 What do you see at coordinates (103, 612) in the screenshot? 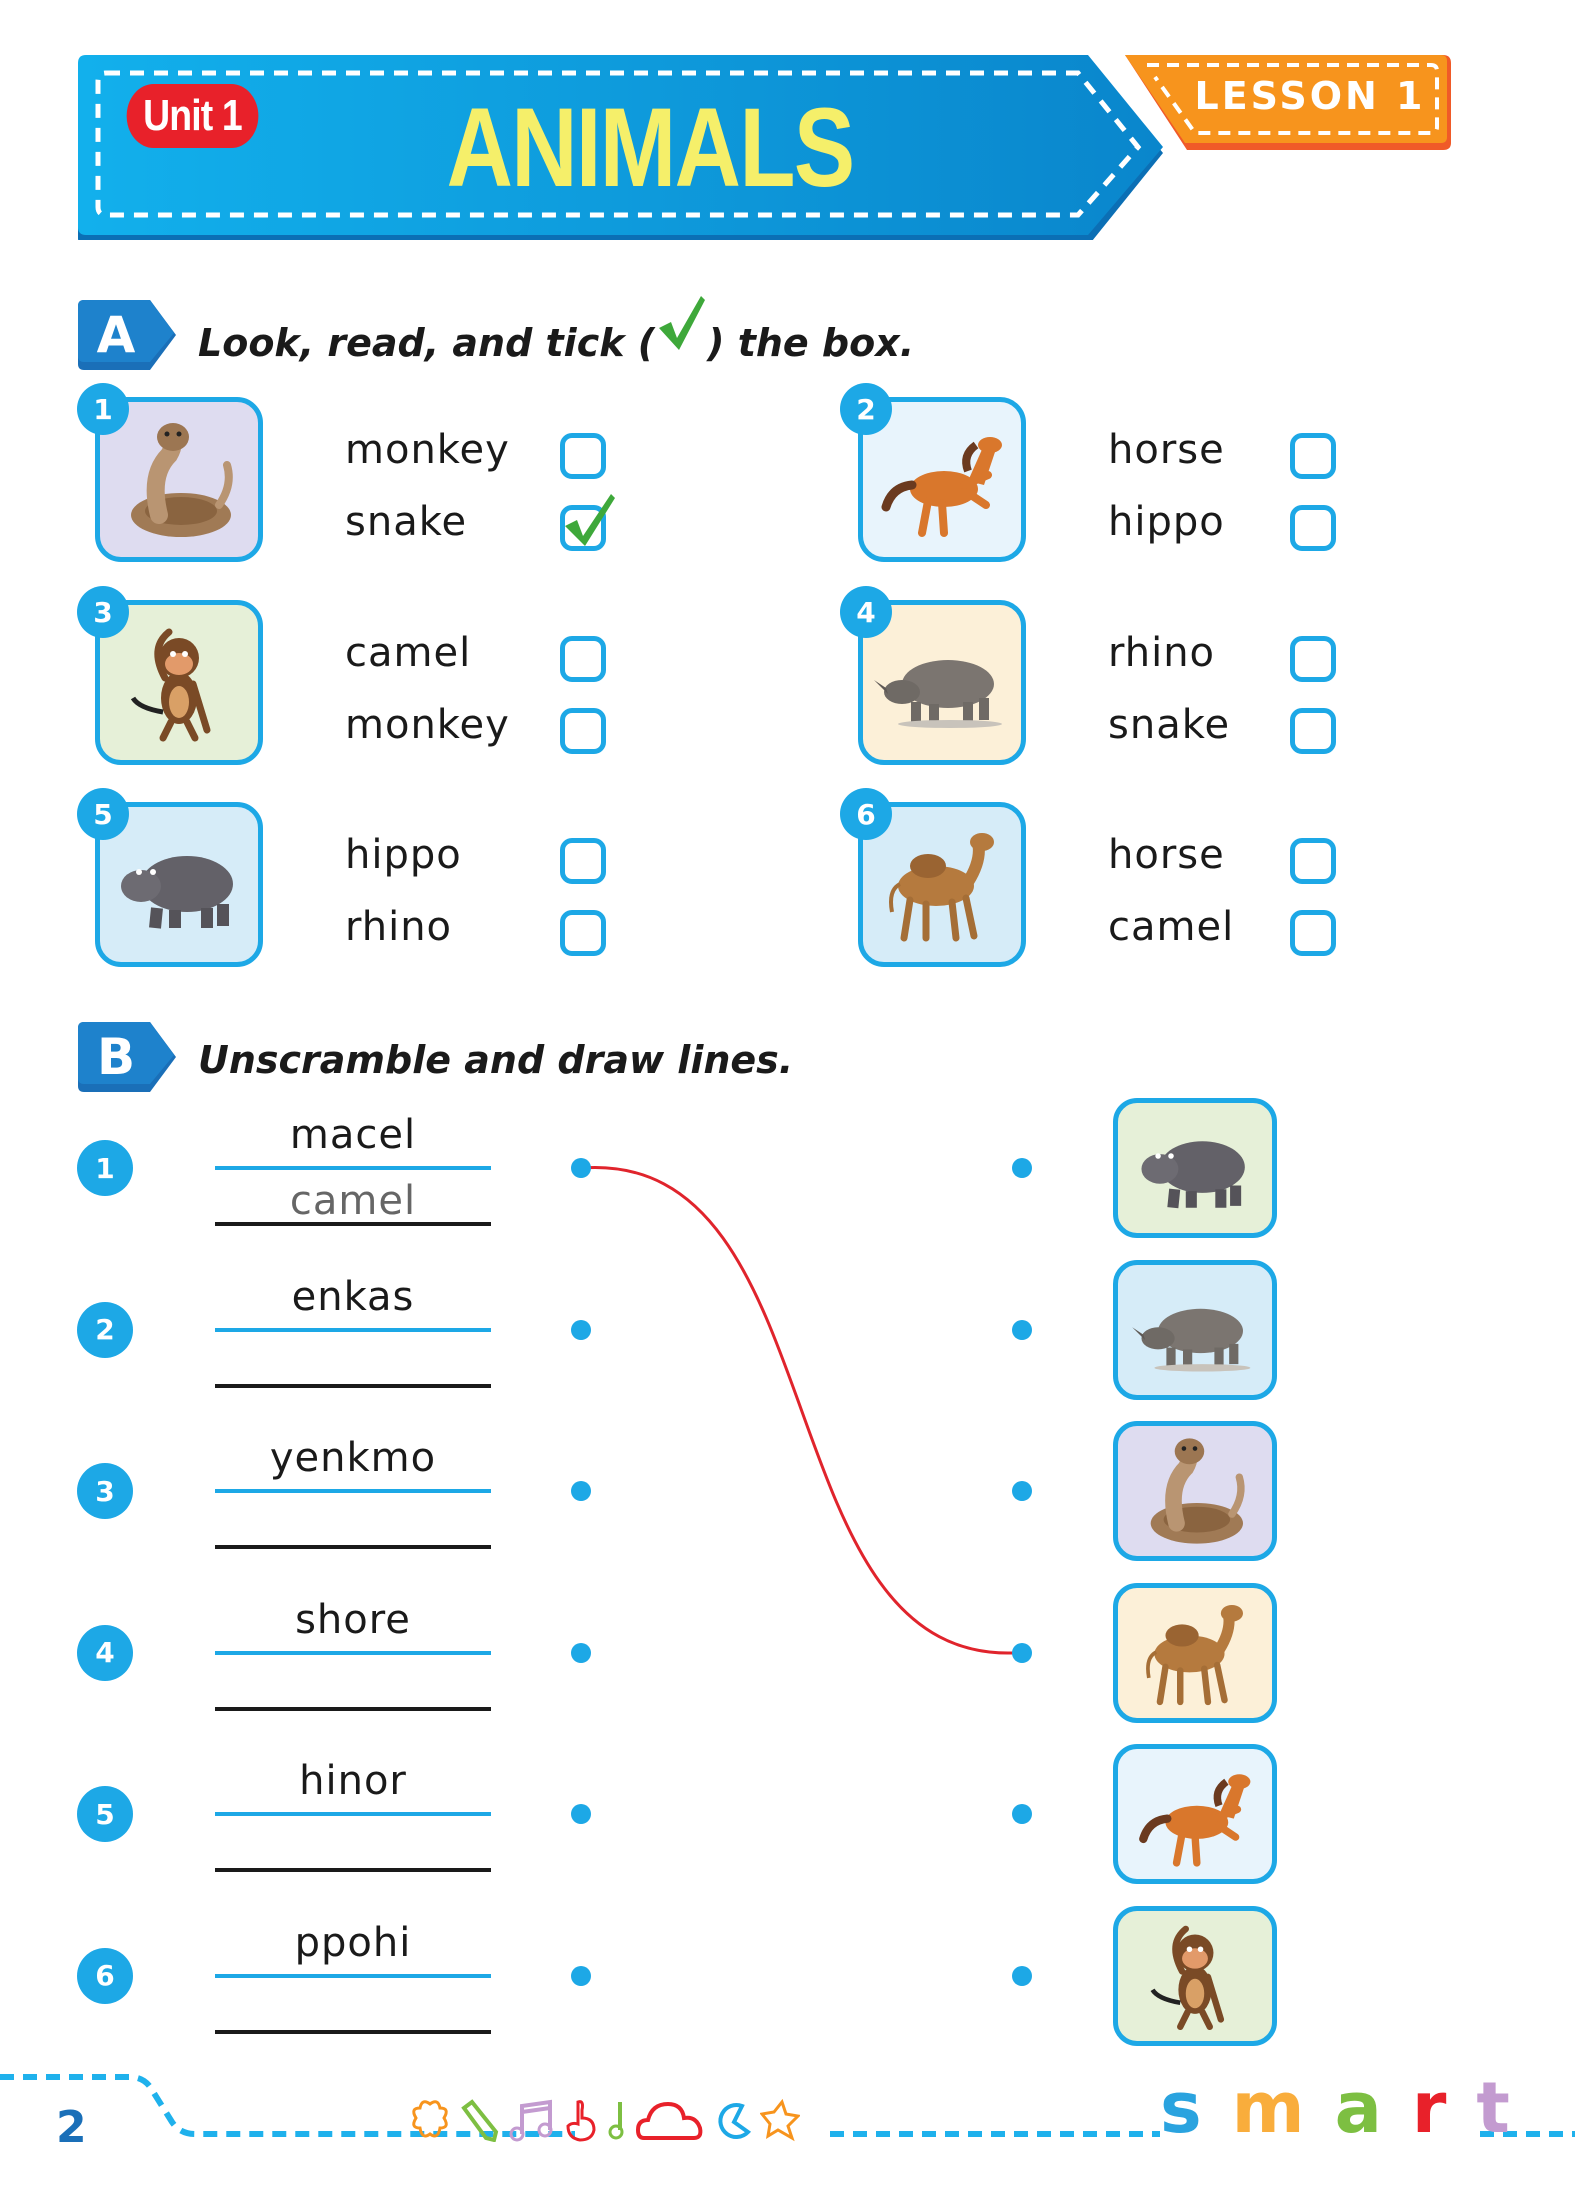
I see `item-number: 3` at bounding box center [103, 612].